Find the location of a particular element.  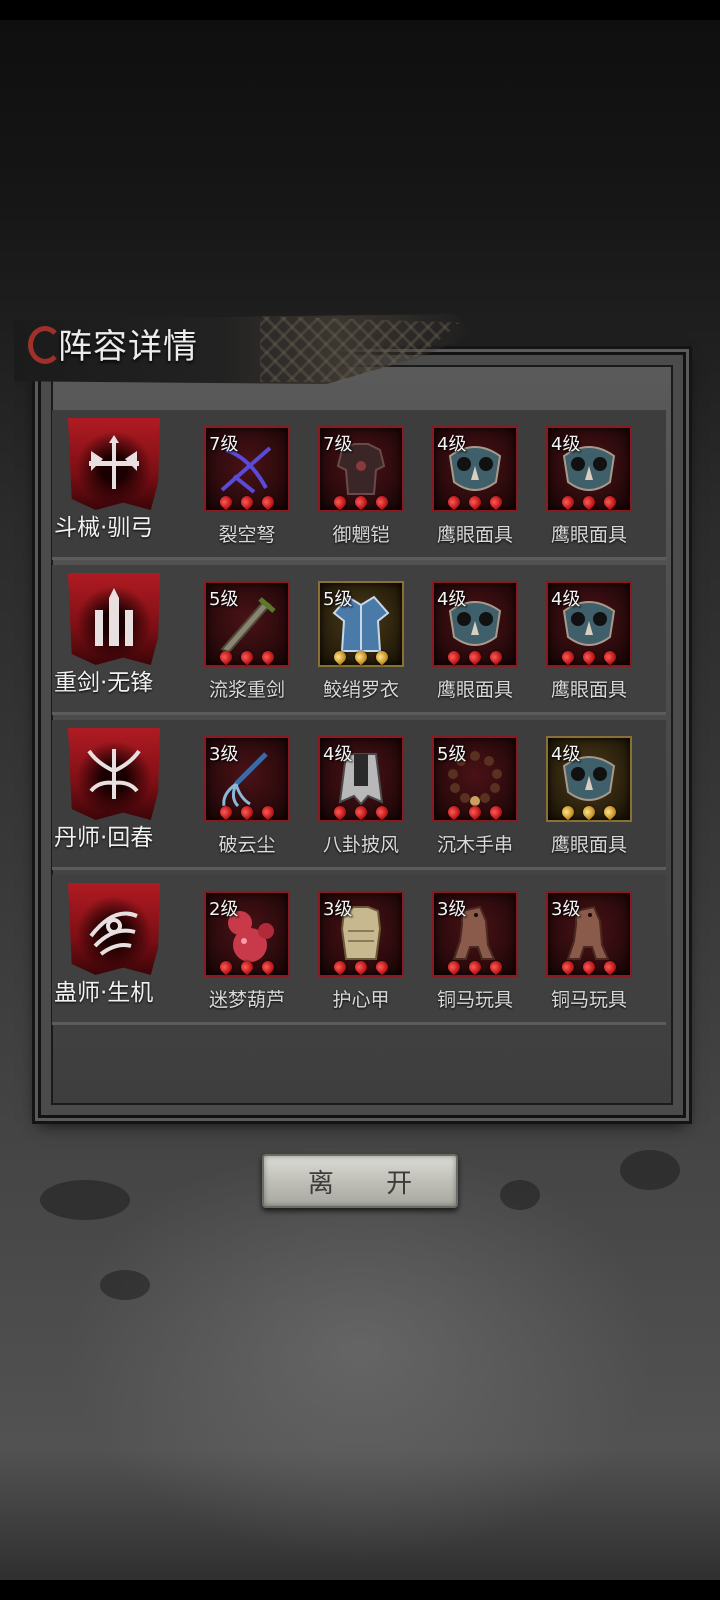

equipment-name: 沉木手串 is located at coordinates (474, 845).